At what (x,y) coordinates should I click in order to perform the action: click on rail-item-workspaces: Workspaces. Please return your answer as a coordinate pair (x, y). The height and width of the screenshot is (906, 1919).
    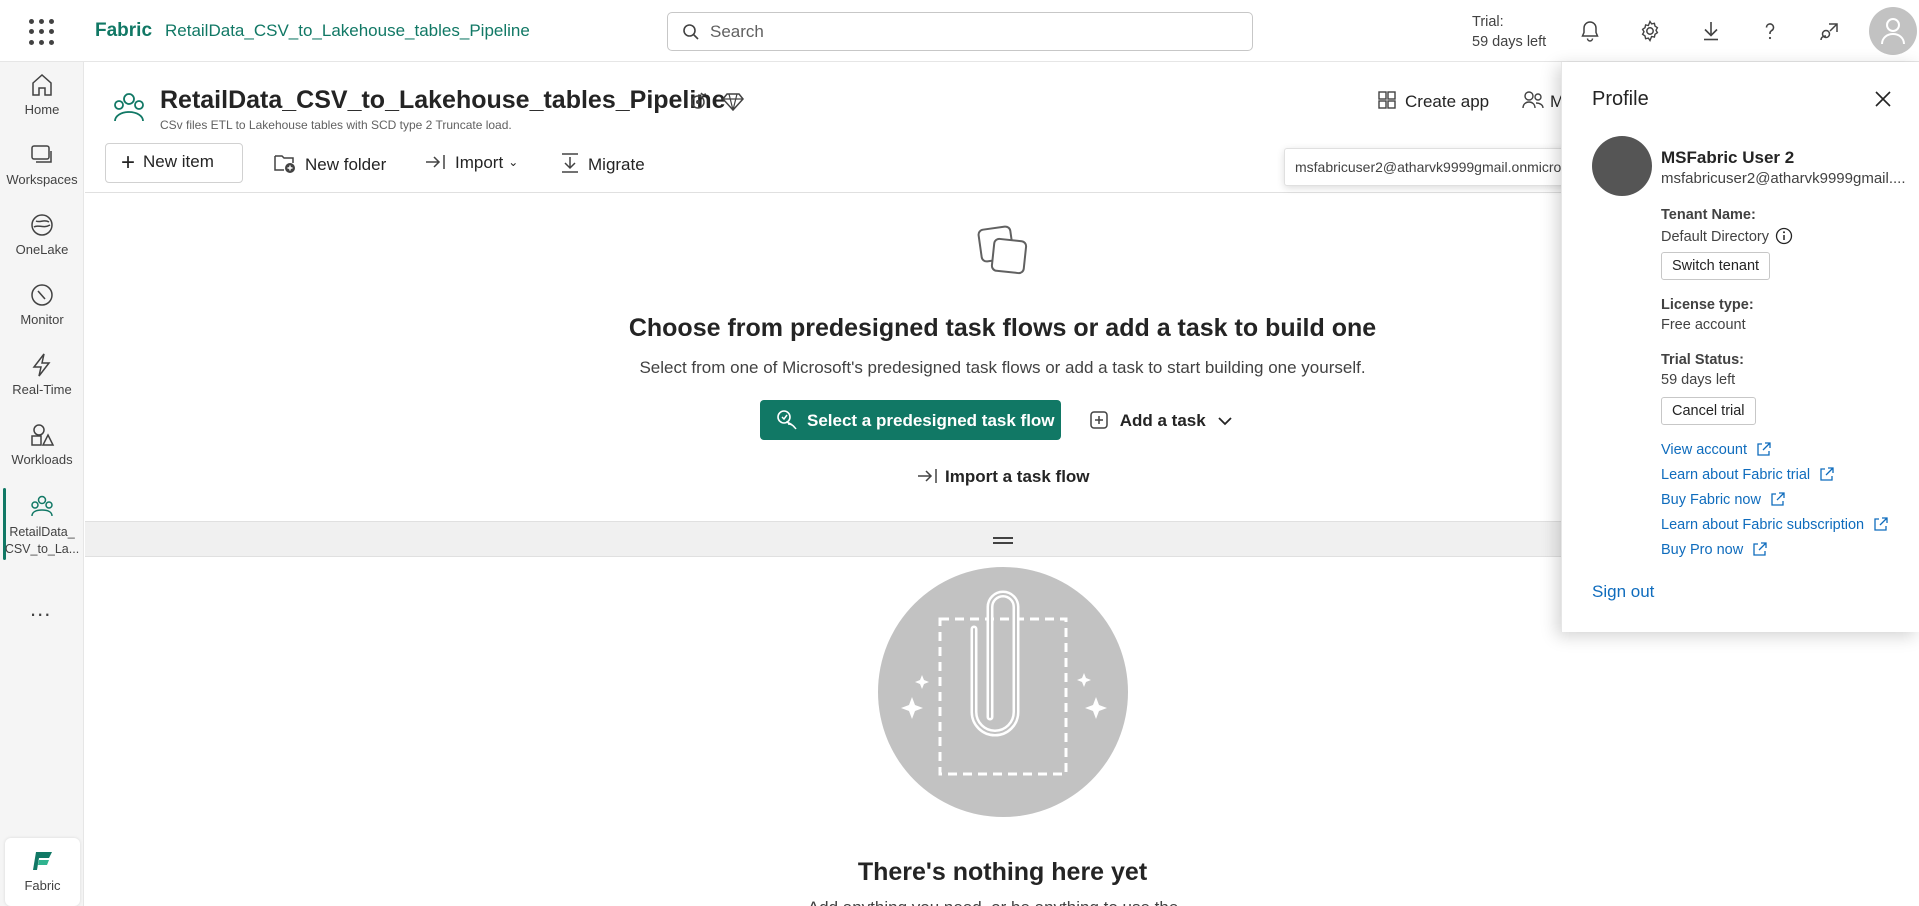
    Looking at the image, I should click on (42, 164).